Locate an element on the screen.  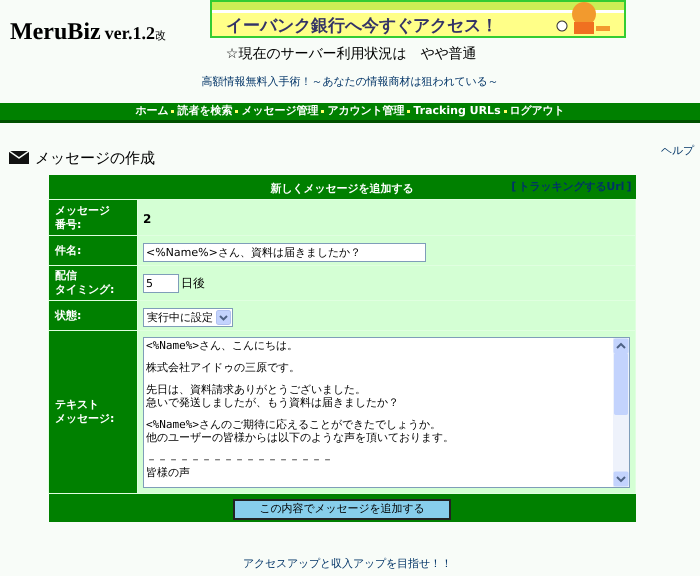
field-label: 件名: is located at coordinates (68, 251).